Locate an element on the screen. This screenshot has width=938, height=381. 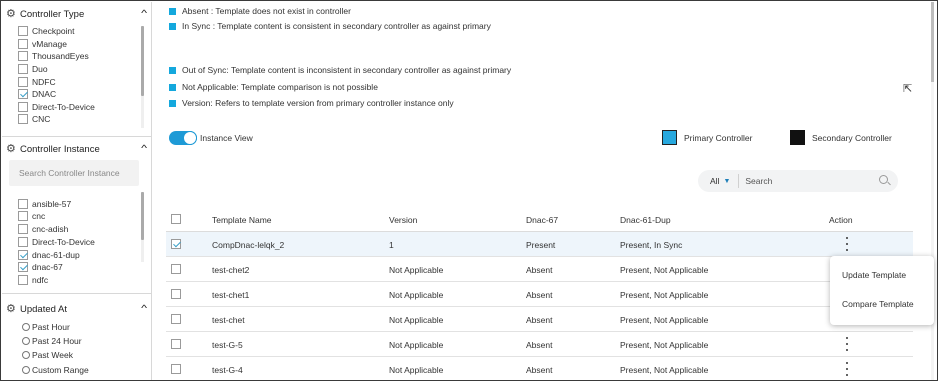
updated-at-option: Custom Range is located at coordinates (55, 370).